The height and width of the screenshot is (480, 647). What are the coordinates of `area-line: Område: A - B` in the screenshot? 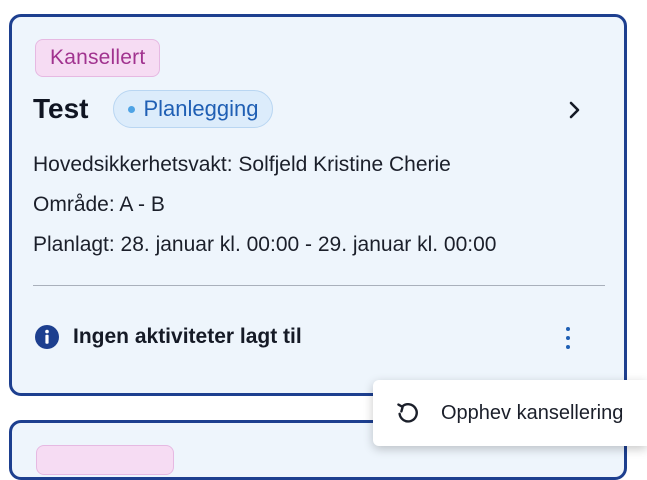 It's located at (99, 204).